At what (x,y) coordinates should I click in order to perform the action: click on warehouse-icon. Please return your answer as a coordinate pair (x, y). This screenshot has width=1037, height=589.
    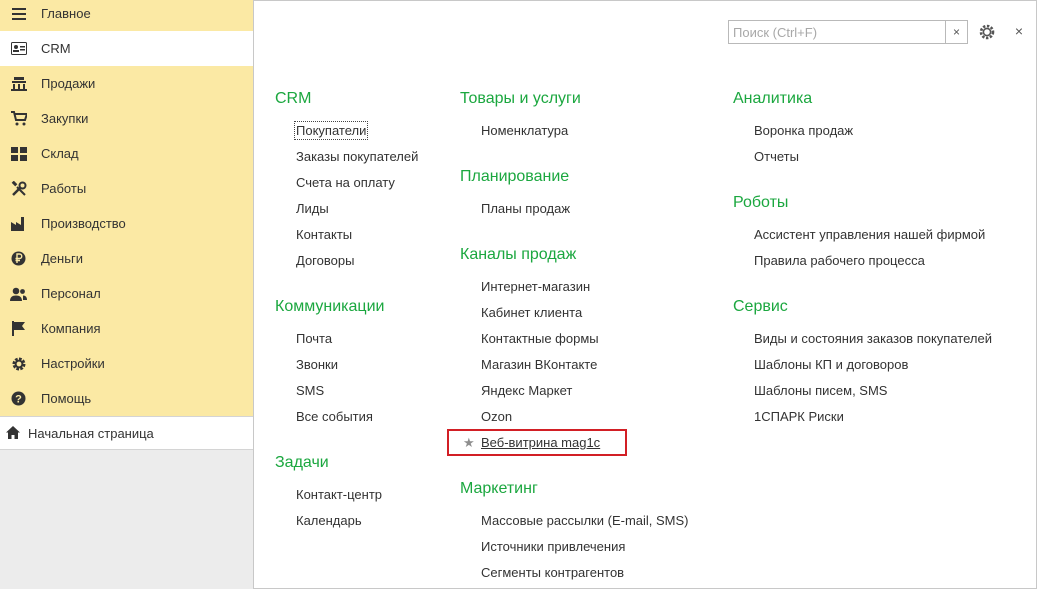
    Looking at the image, I should click on (18, 153).